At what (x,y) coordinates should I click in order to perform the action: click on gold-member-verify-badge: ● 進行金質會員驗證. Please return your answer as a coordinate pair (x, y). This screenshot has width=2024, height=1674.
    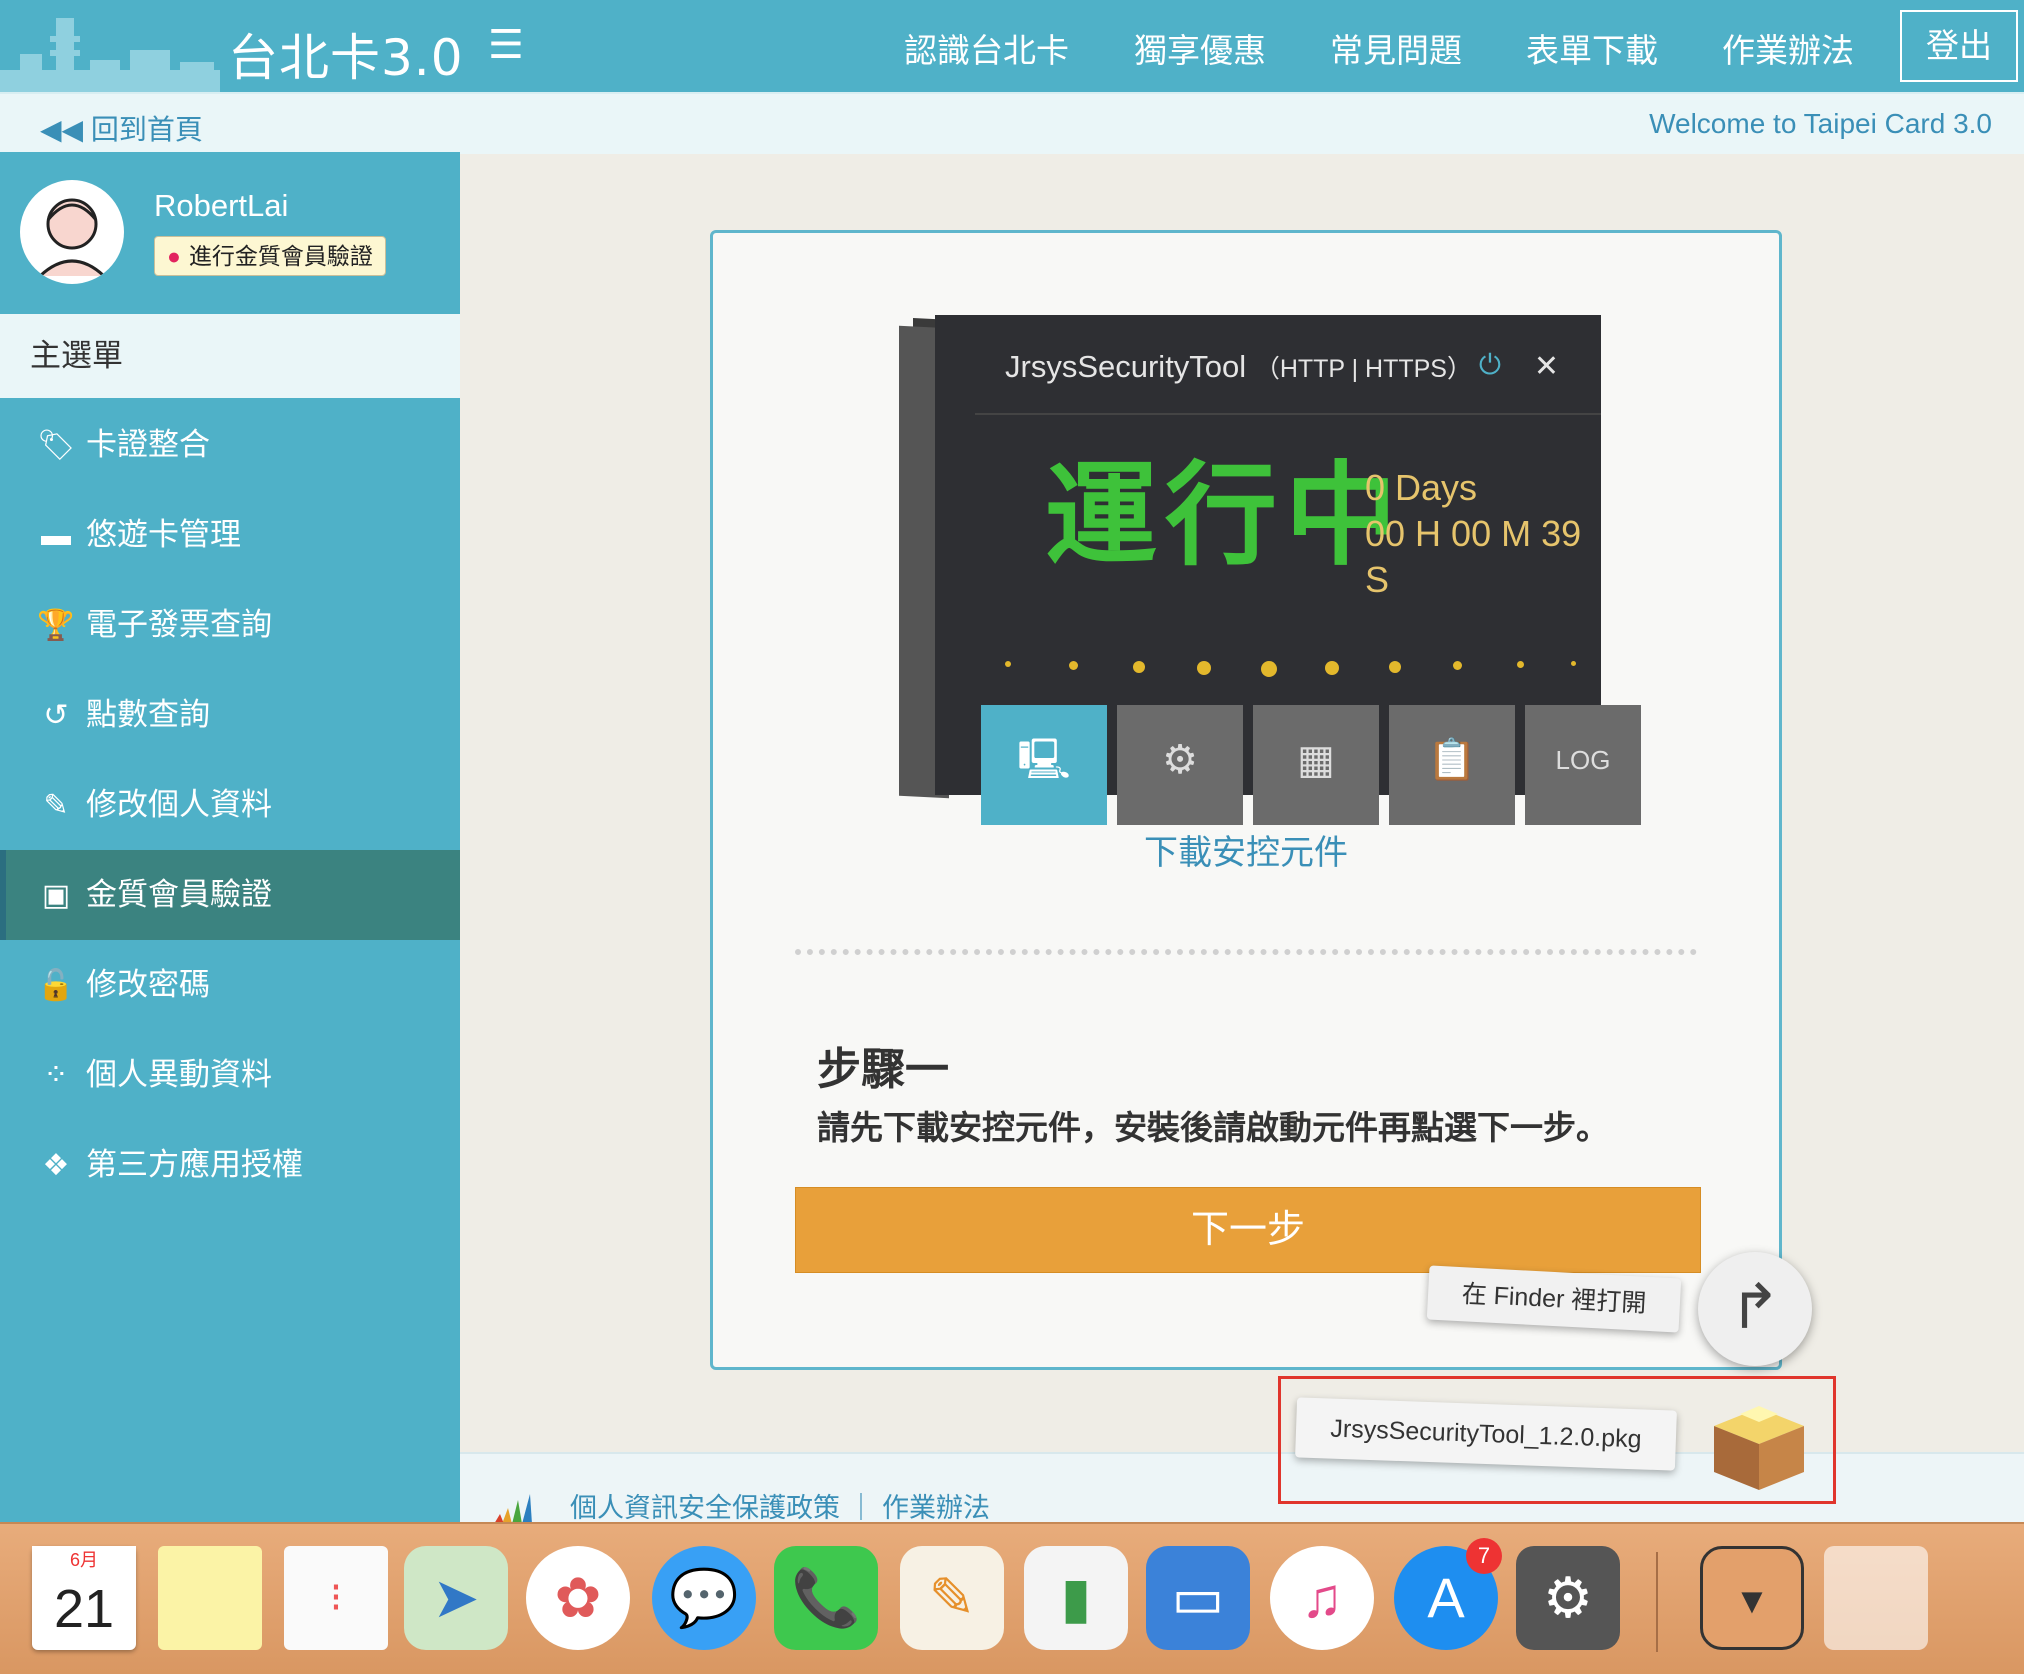
    Looking at the image, I should click on (270, 256).